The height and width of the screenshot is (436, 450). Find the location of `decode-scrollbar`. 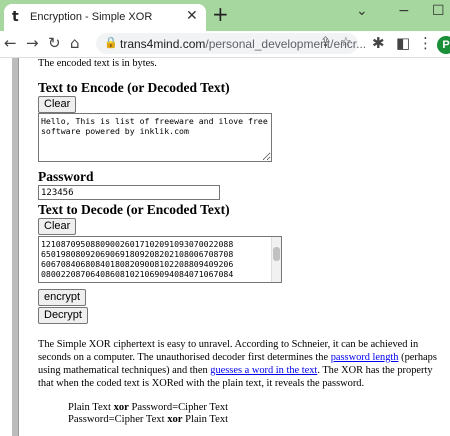

decode-scrollbar is located at coordinates (276, 259).